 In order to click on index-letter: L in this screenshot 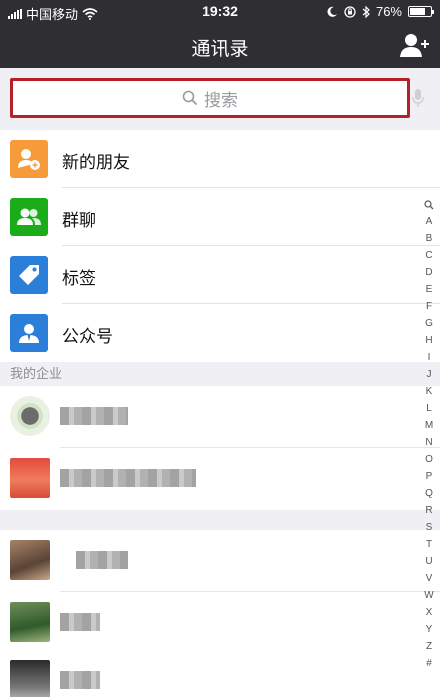, I will do `click(429, 408)`.